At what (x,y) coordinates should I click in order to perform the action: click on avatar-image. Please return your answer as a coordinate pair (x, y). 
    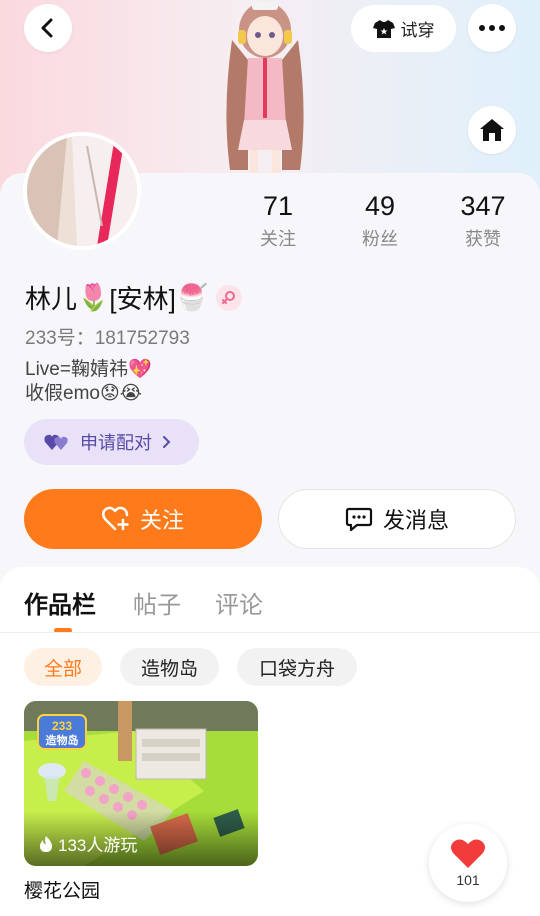
    Looking at the image, I should click on (82, 191).